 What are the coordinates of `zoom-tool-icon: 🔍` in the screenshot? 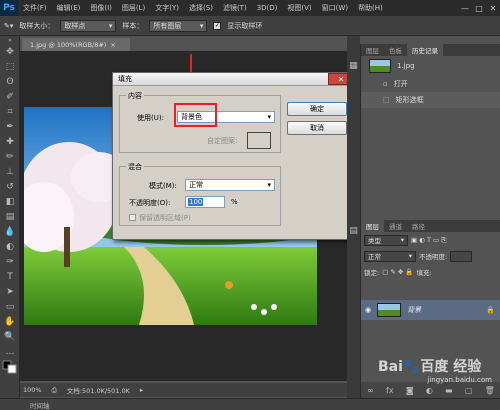 It's located at (10, 336).